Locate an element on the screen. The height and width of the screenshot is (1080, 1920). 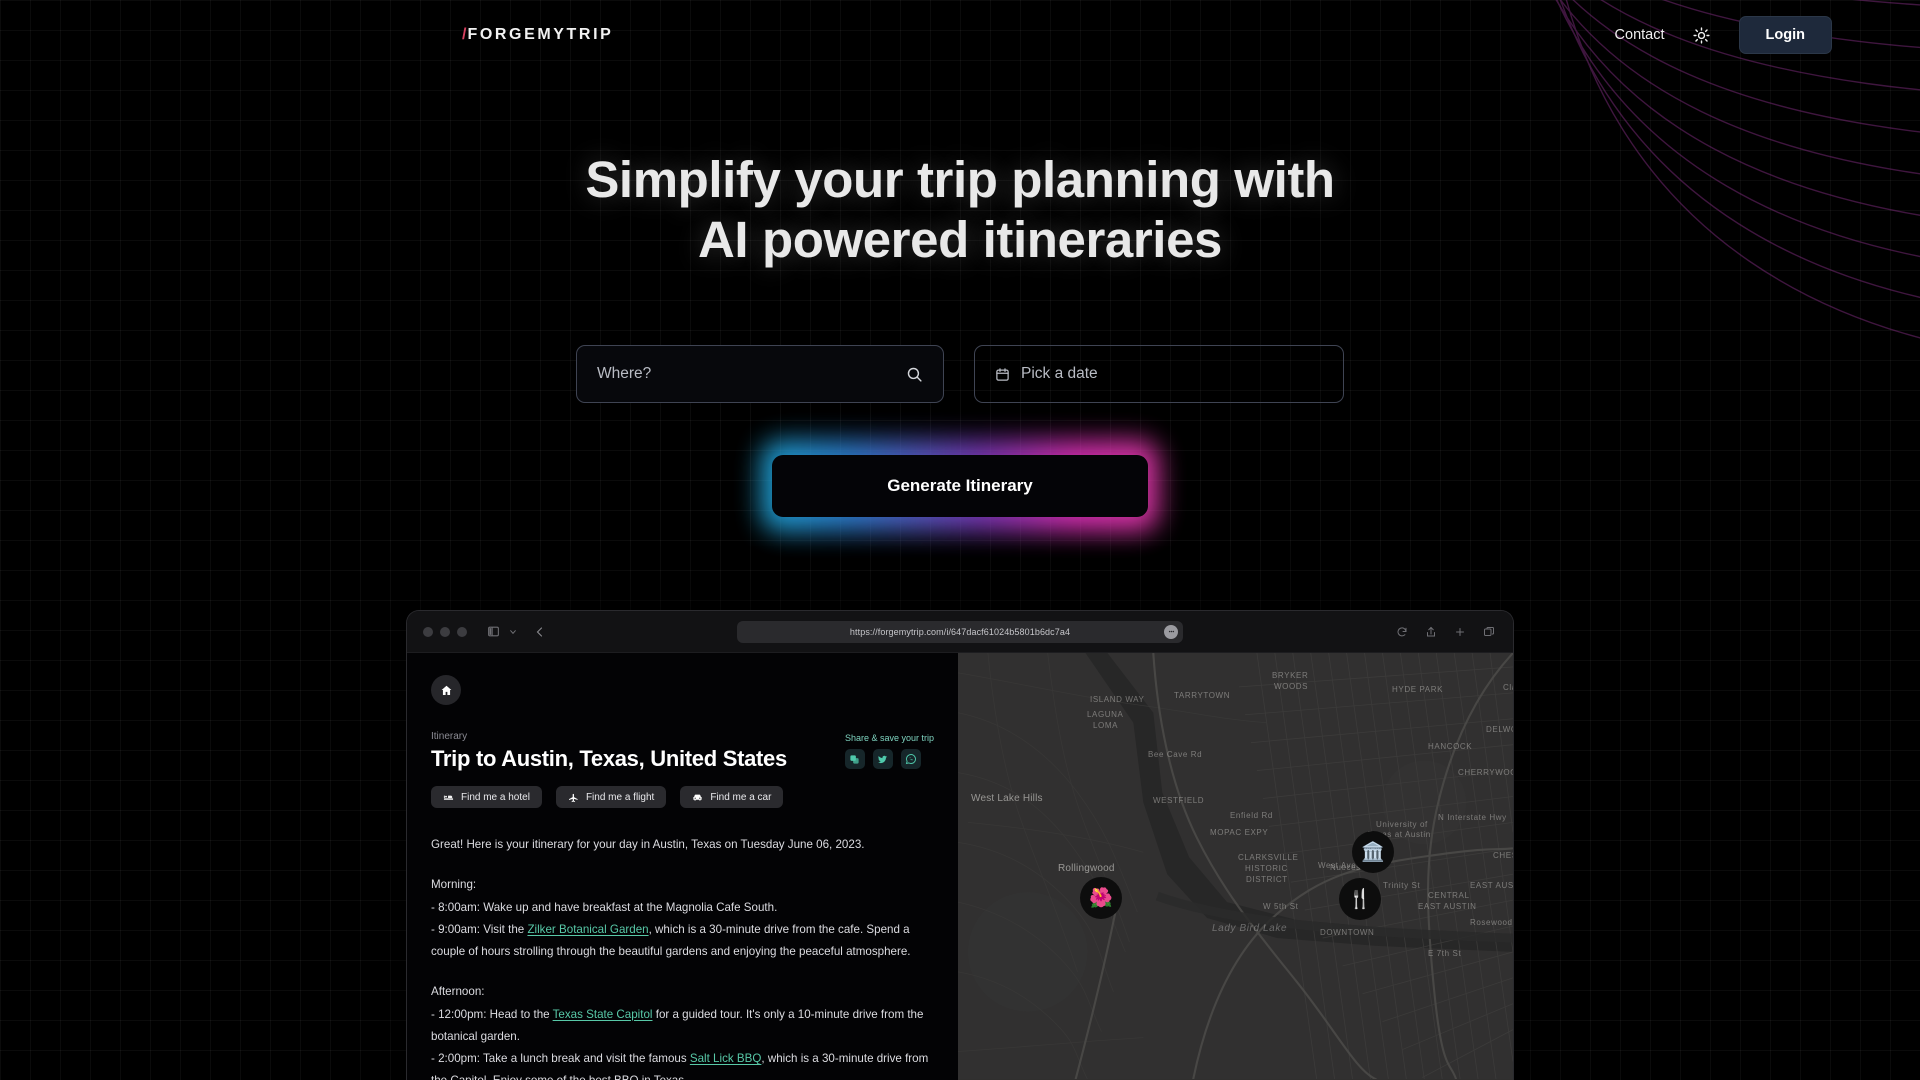
generate-itinerary-button: Generate Itinerary is located at coordinates (960, 486).